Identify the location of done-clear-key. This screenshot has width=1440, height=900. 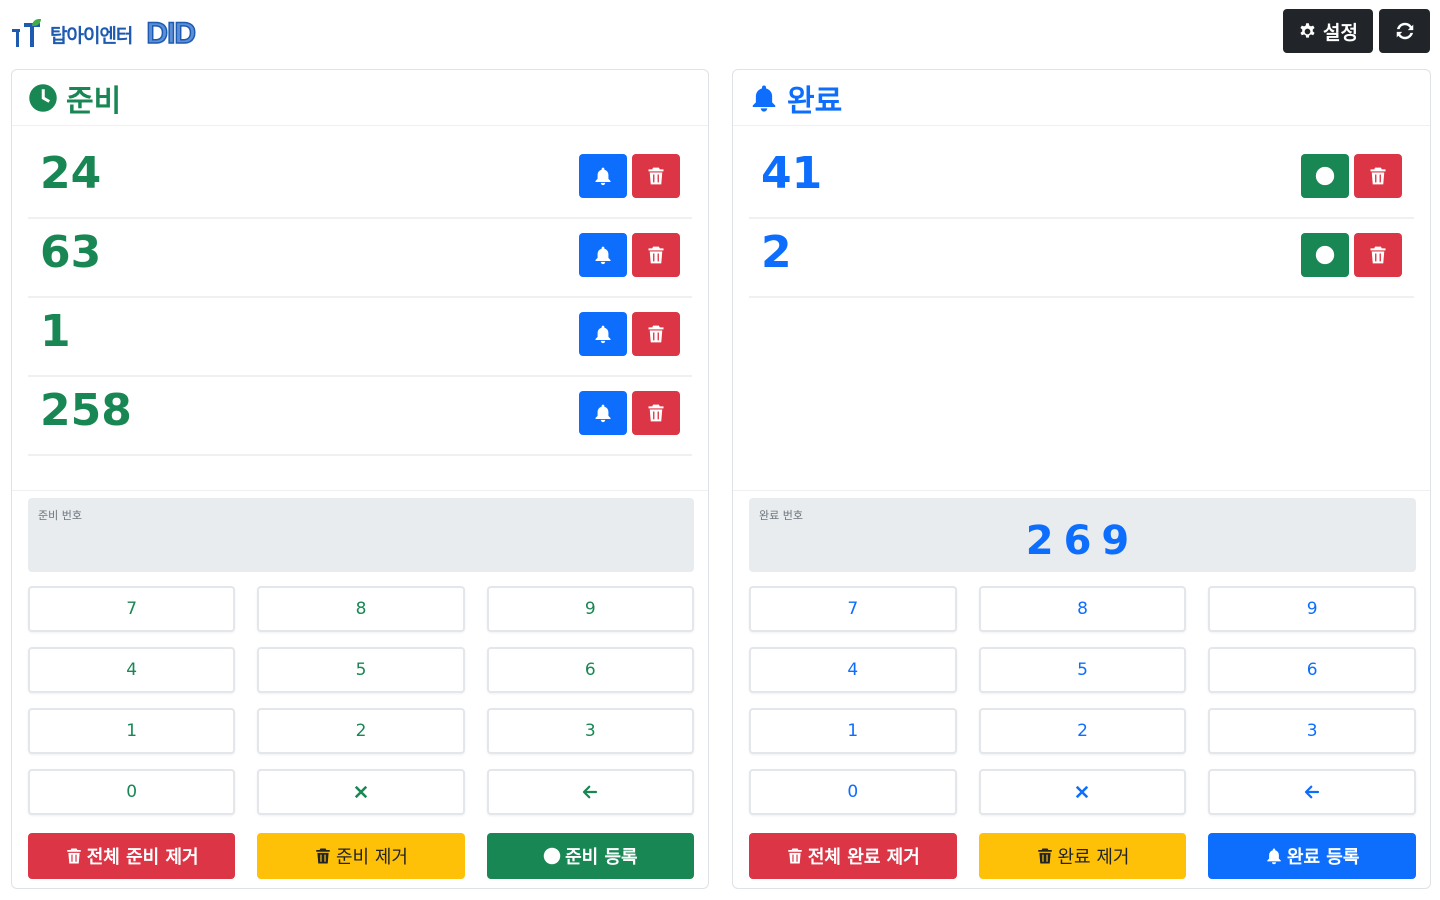
(1082, 792).